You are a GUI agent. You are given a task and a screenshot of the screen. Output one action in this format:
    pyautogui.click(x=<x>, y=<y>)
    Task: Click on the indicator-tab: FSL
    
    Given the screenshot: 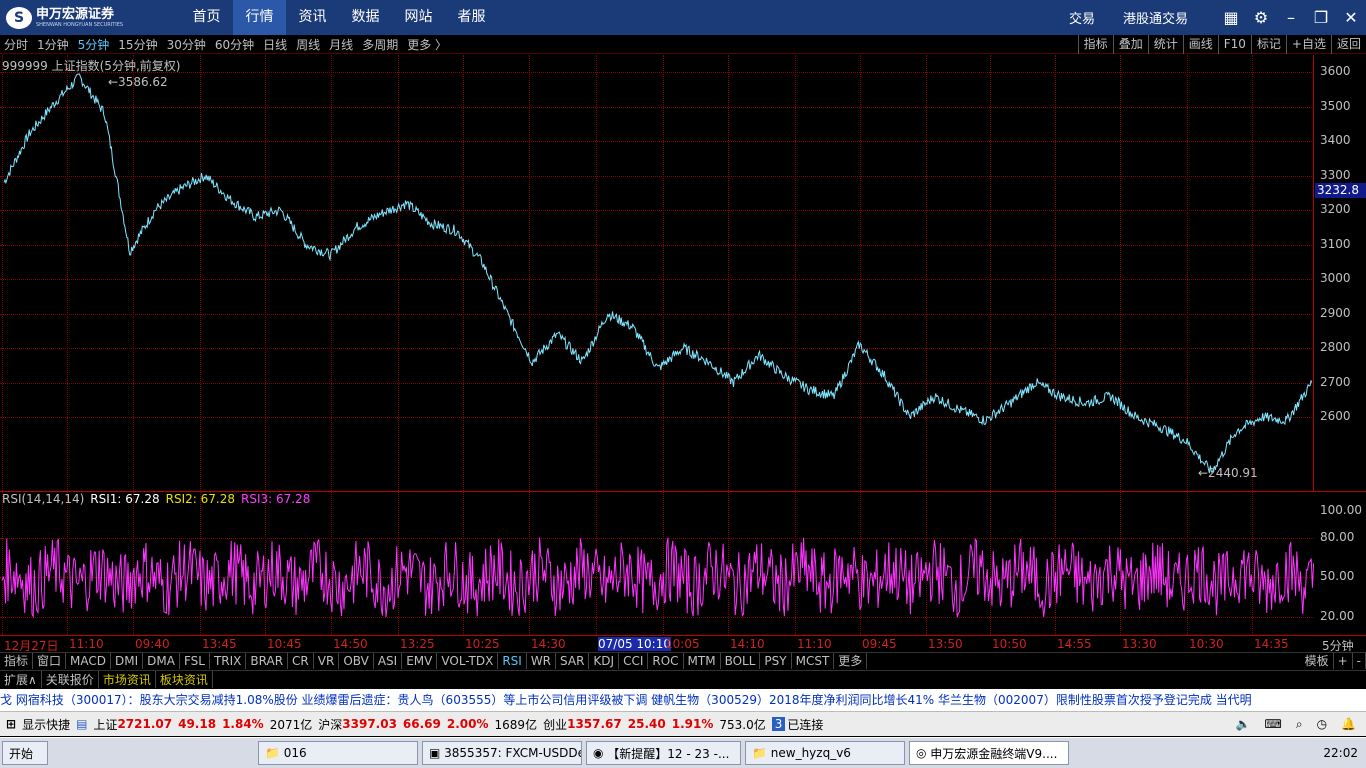 What is the action you would take?
    pyautogui.click(x=195, y=661)
    